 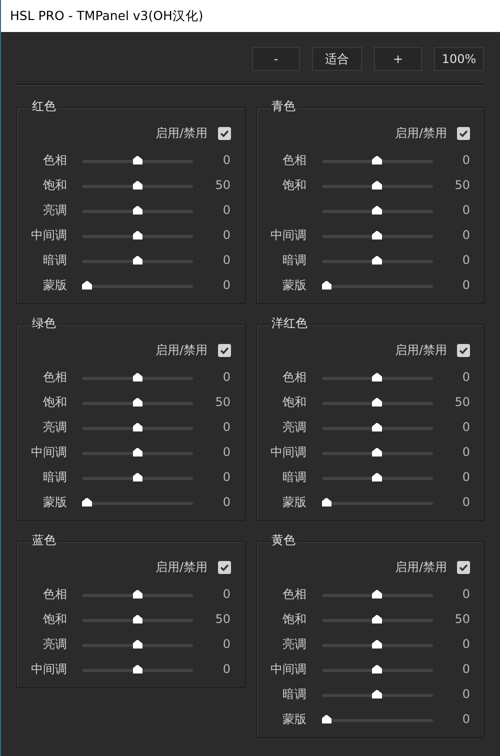 I want to click on zoom-button: +, so click(x=398, y=59).